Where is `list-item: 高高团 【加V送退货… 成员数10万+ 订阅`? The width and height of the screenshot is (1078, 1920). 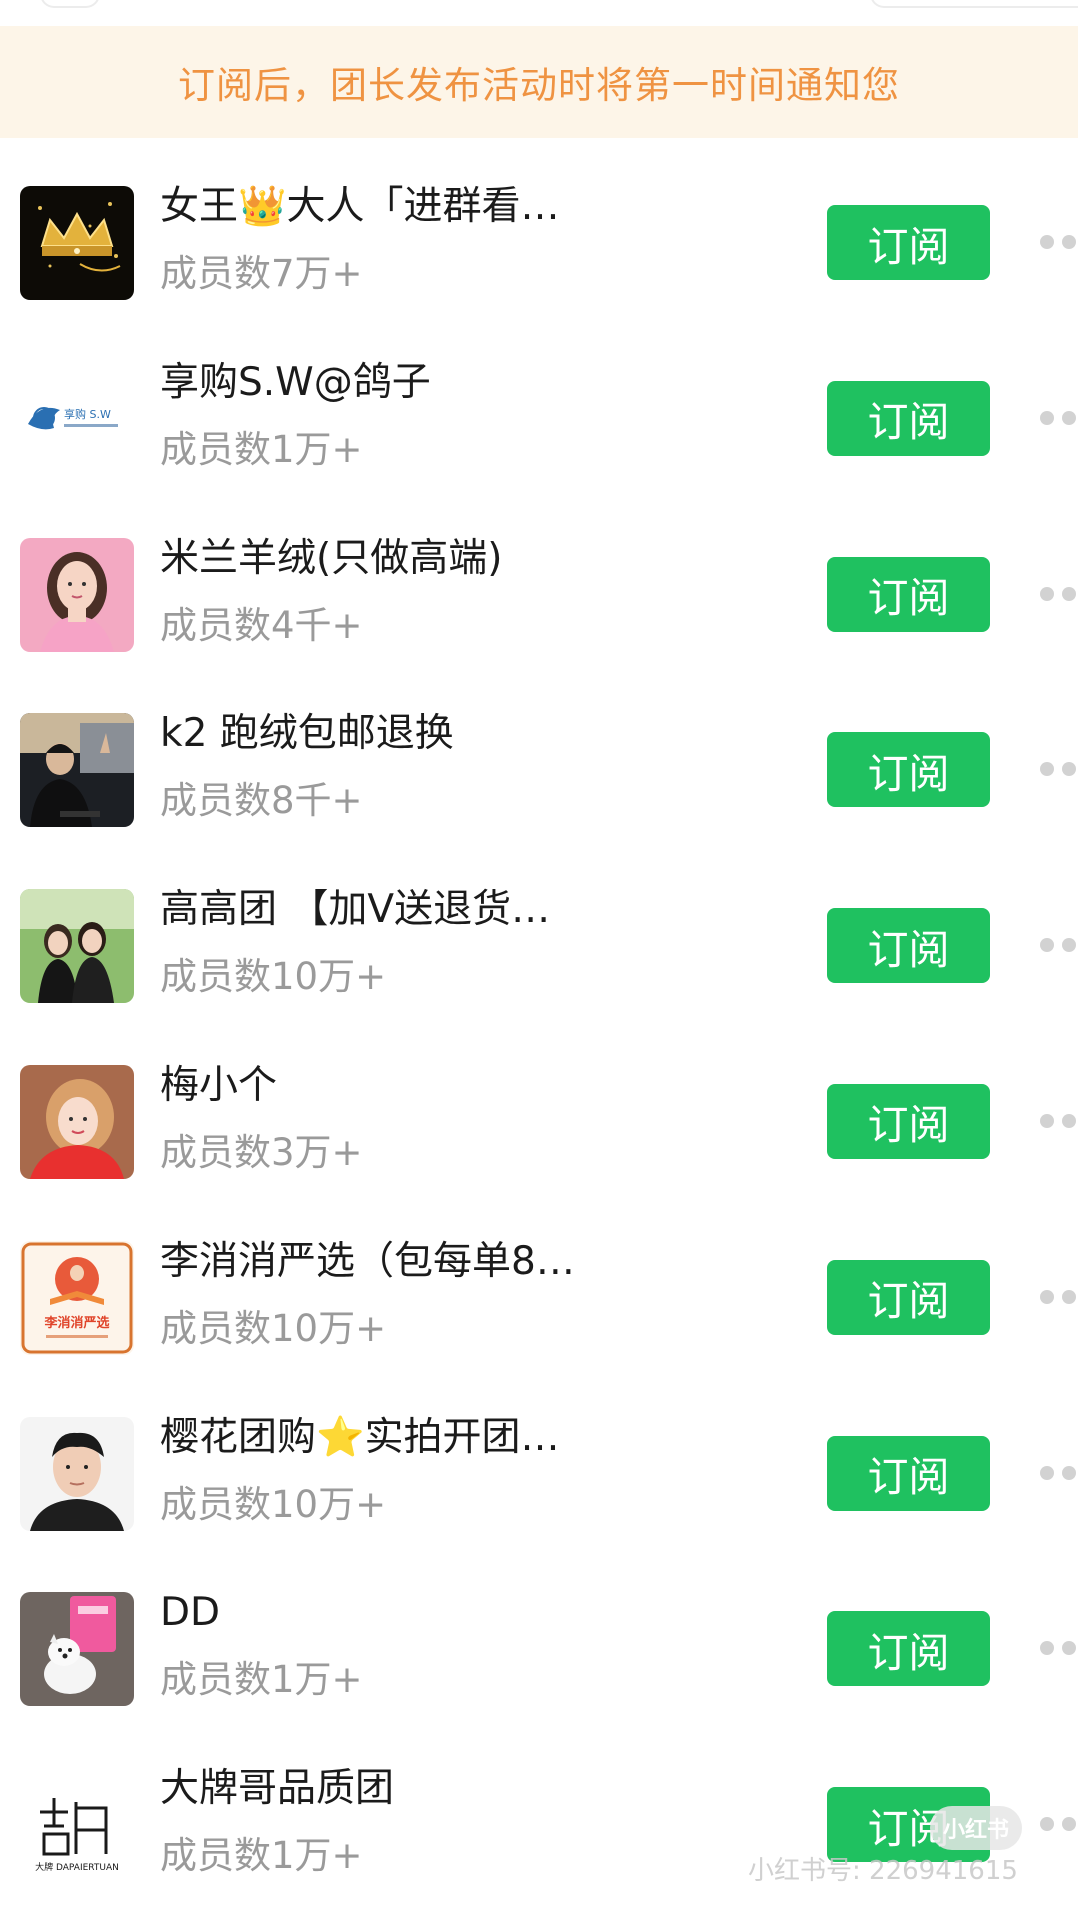
list-item: 高高团 【加V送退货… 成员数10万+ 订阅 is located at coordinates (539, 929).